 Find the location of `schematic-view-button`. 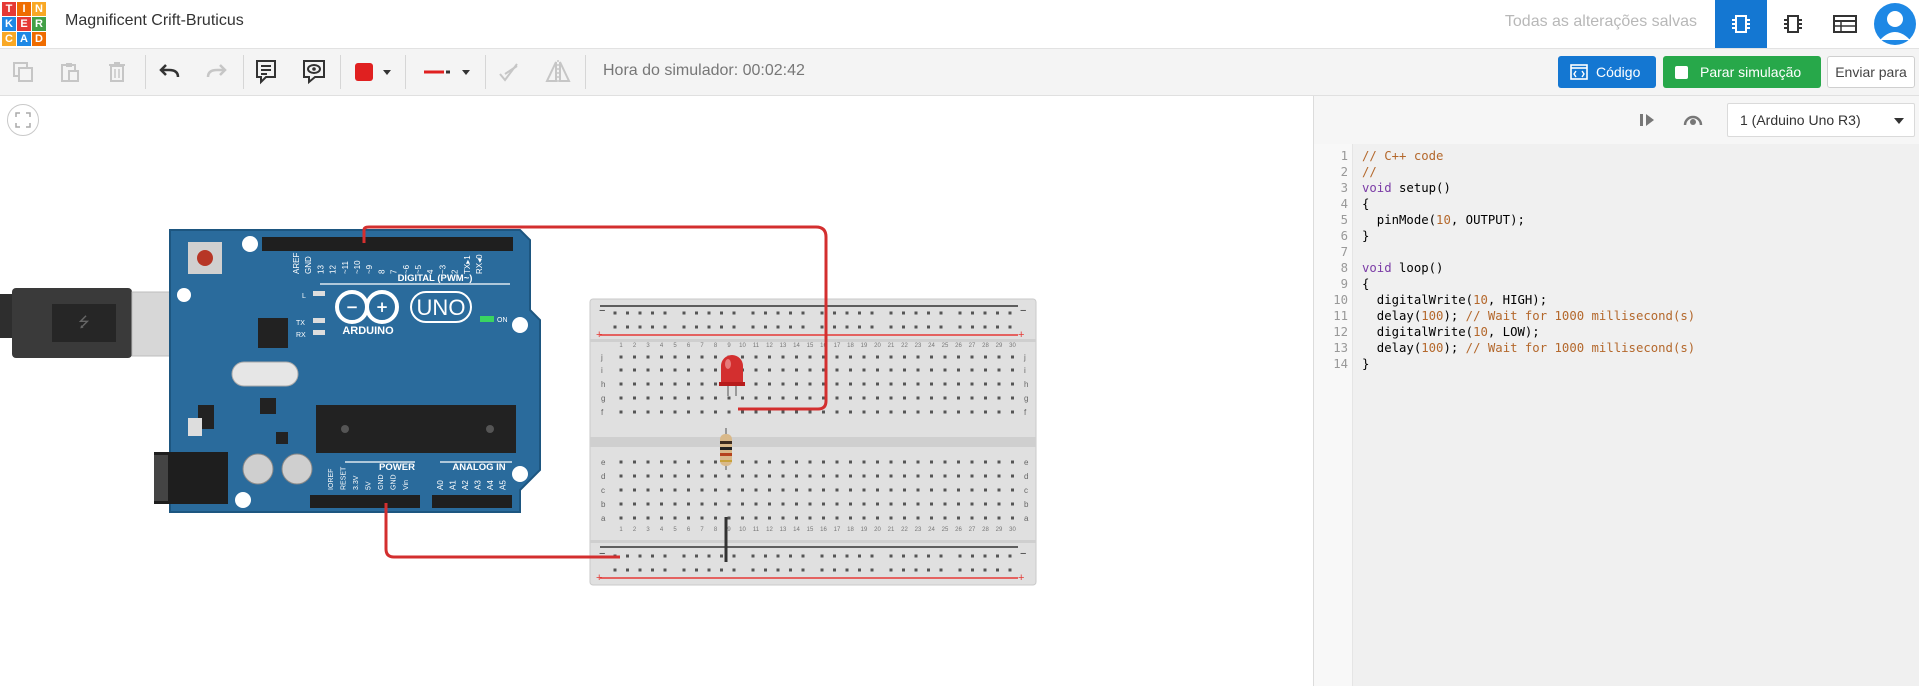

schematic-view-button is located at coordinates (1793, 24).